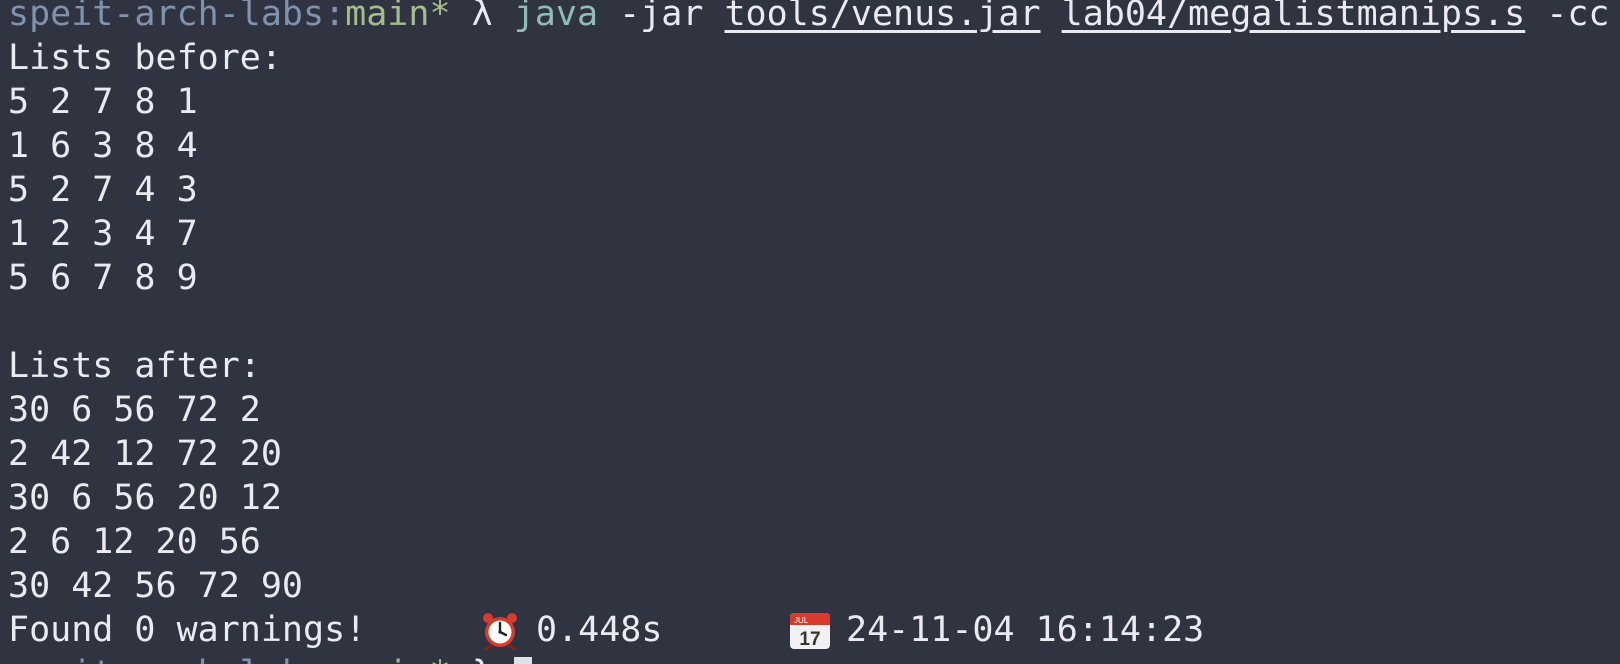 Image resolution: width=1620 pixels, height=664 pixels. What do you see at coordinates (134, 410) in the screenshot?
I see `after-list-row: 30 6 56 72 2` at bounding box center [134, 410].